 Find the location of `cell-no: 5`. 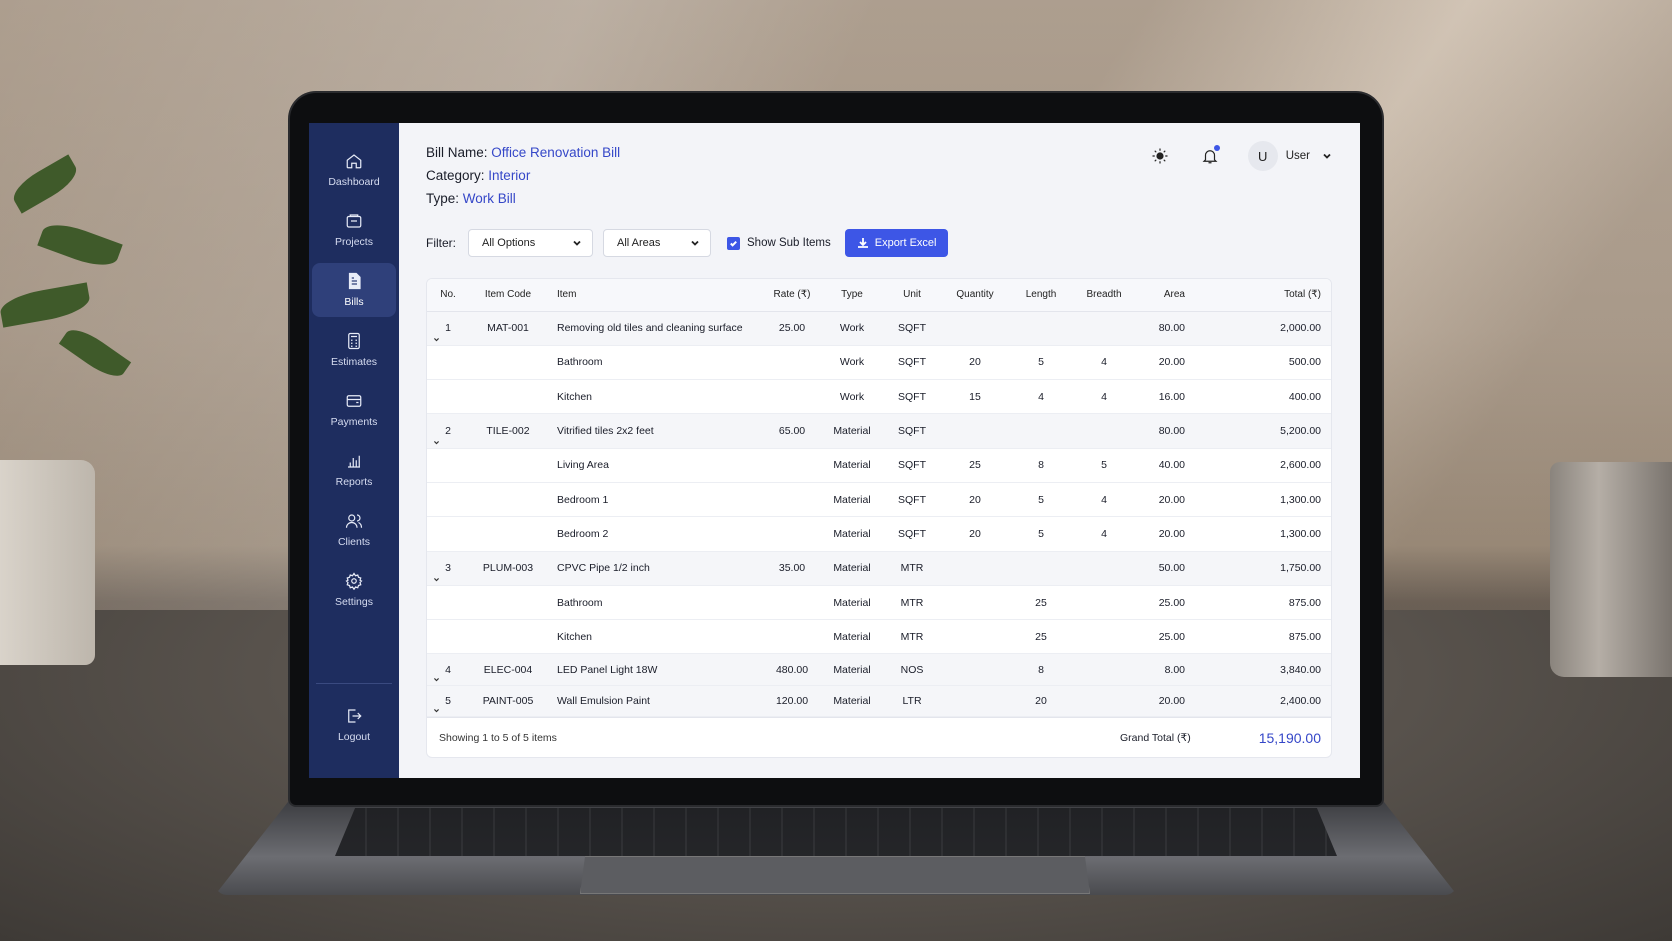

cell-no: 5 is located at coordinates (448, 701).